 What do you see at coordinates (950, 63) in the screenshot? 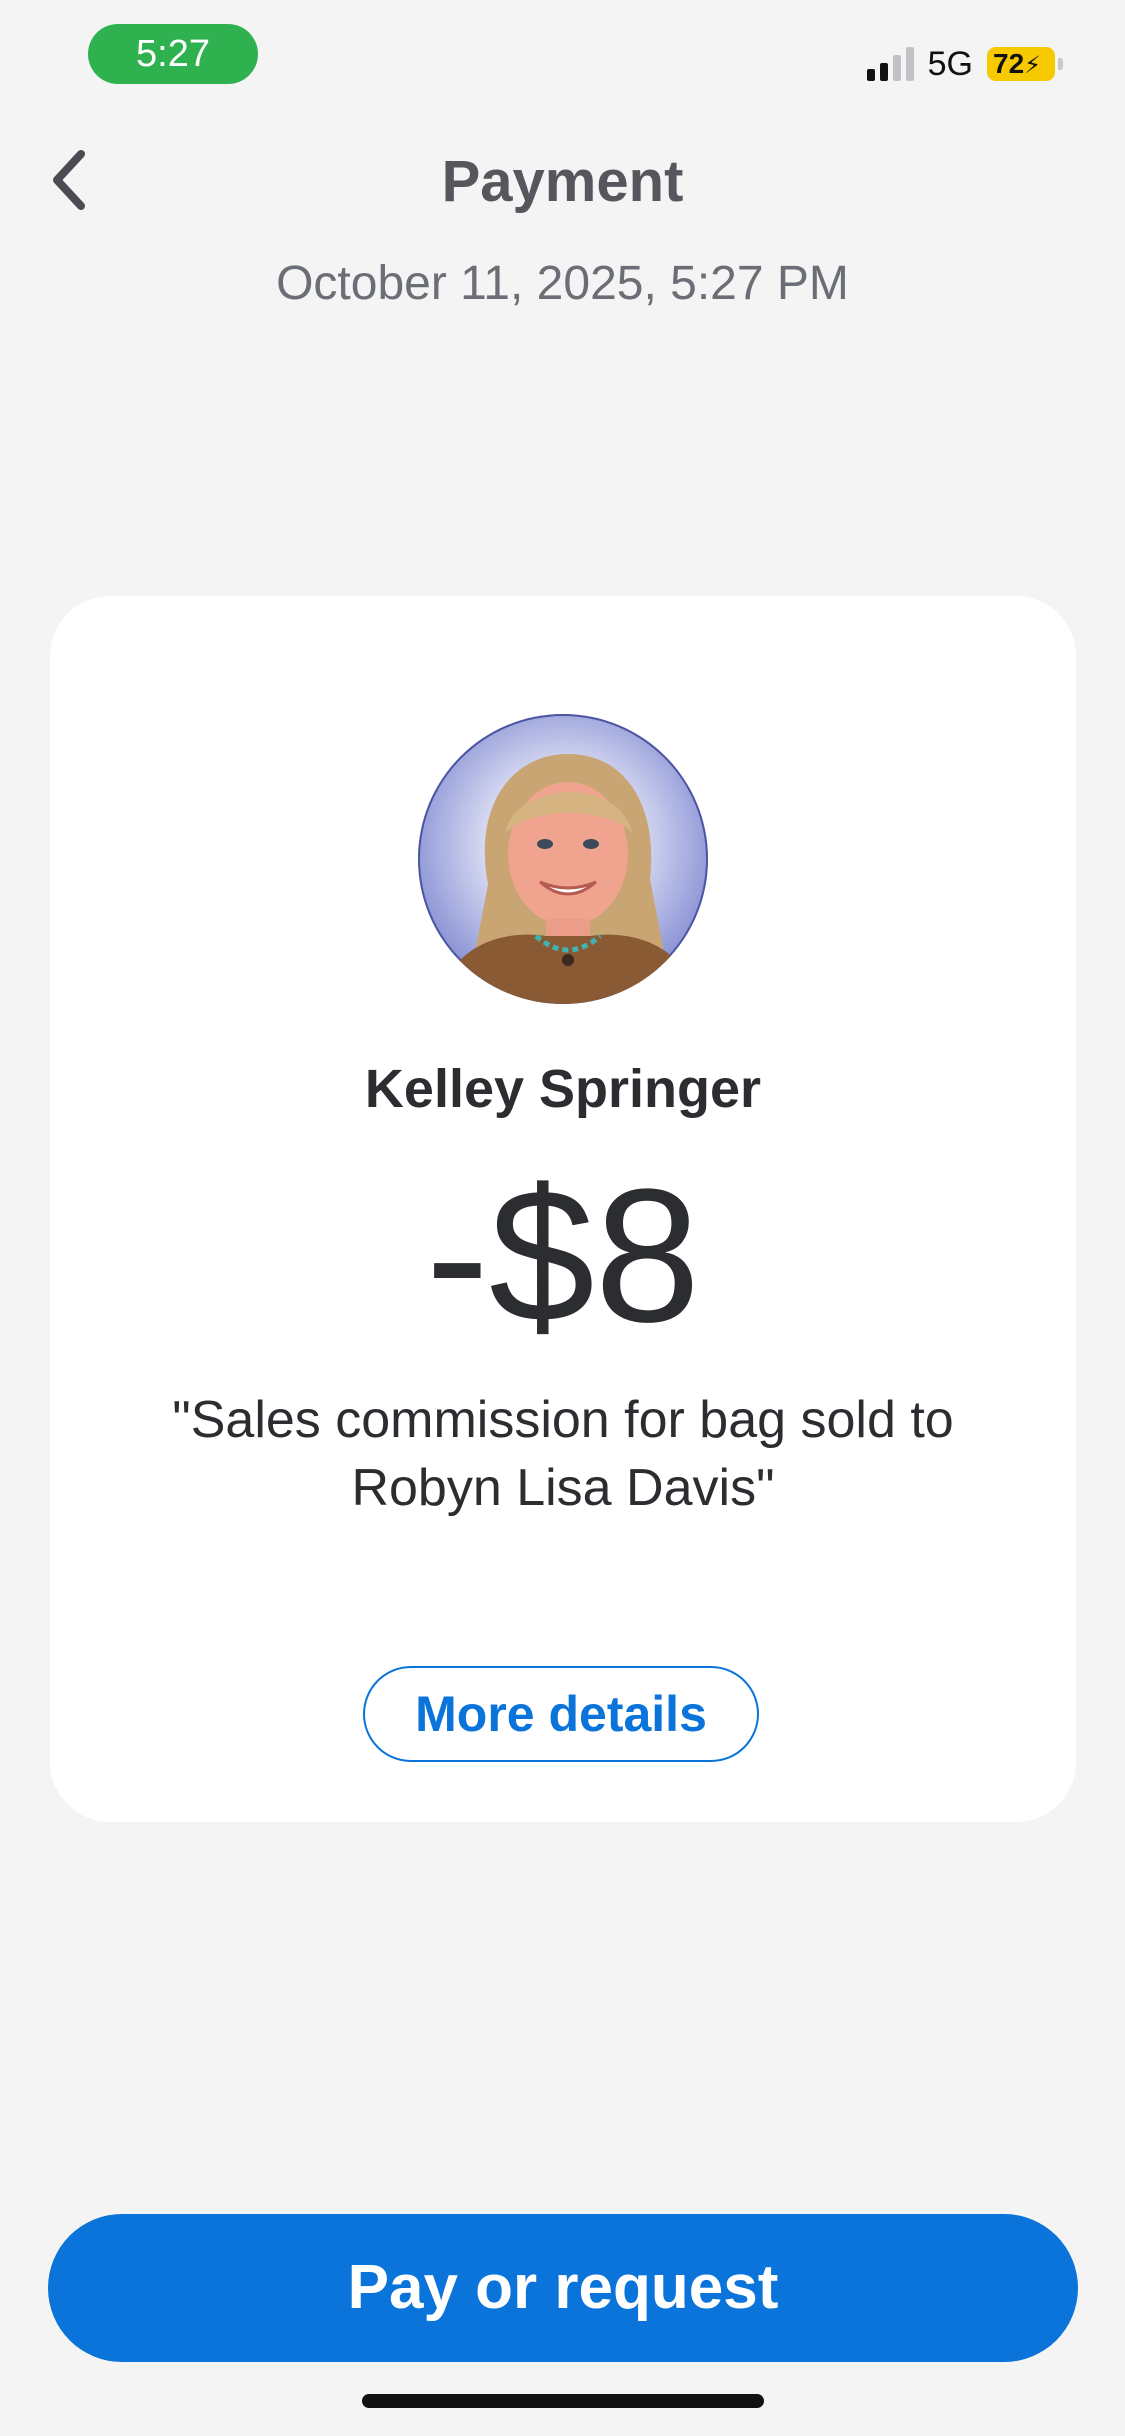
I see `network-label: 5G` at bounding box center [950, 63].